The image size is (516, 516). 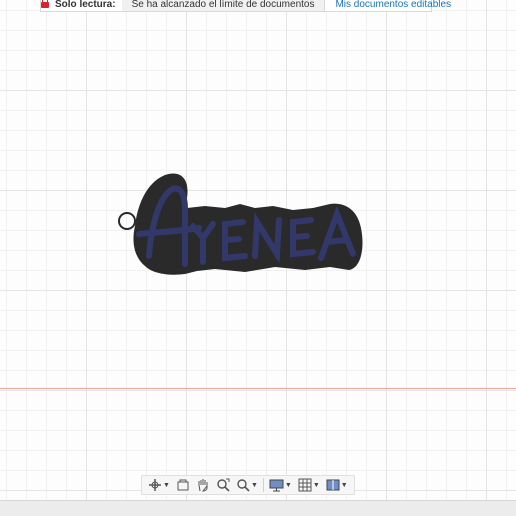 I want to click on keychain-model, so click(x=242, y=224).